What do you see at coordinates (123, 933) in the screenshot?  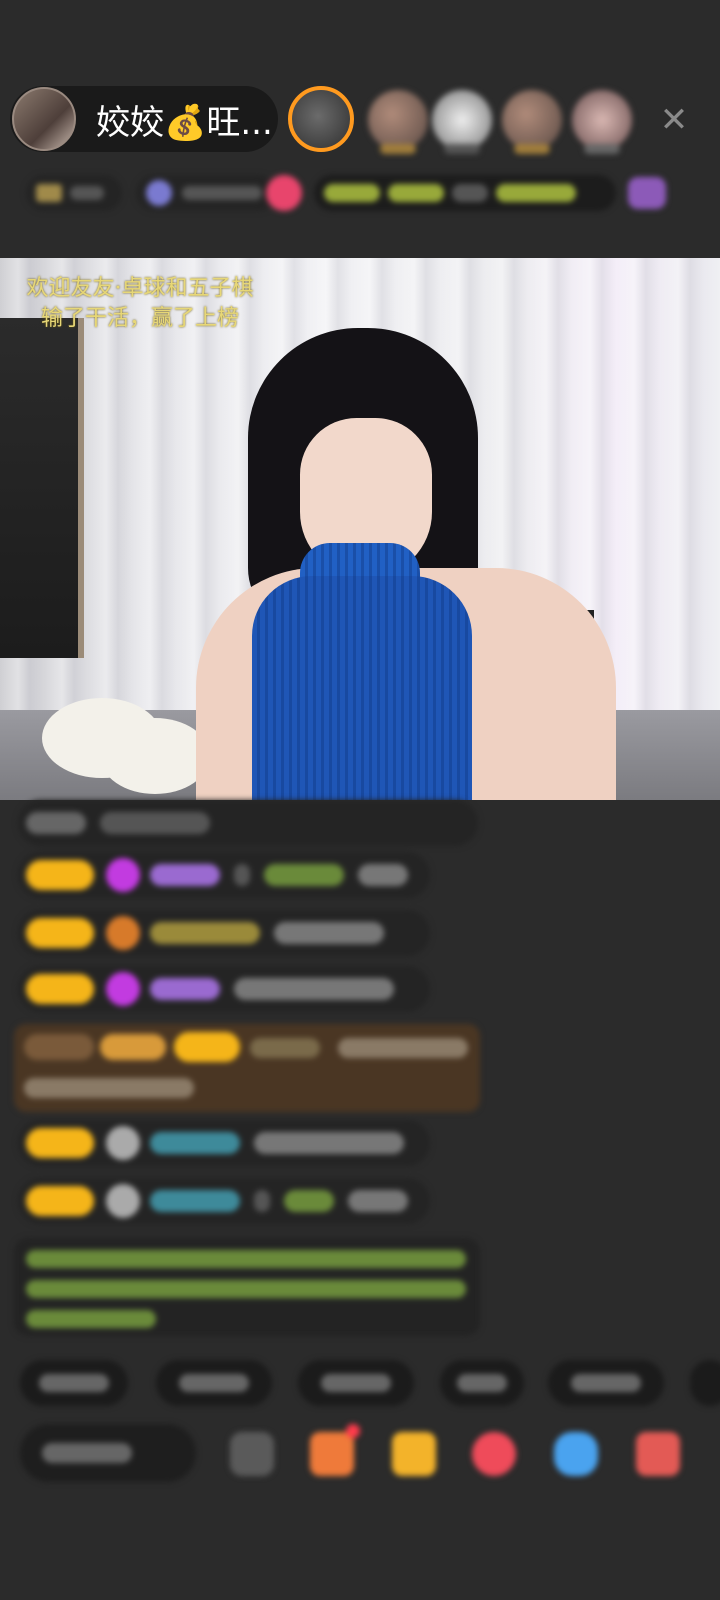 I see `heart-icon` at bounding box center [123, 933].